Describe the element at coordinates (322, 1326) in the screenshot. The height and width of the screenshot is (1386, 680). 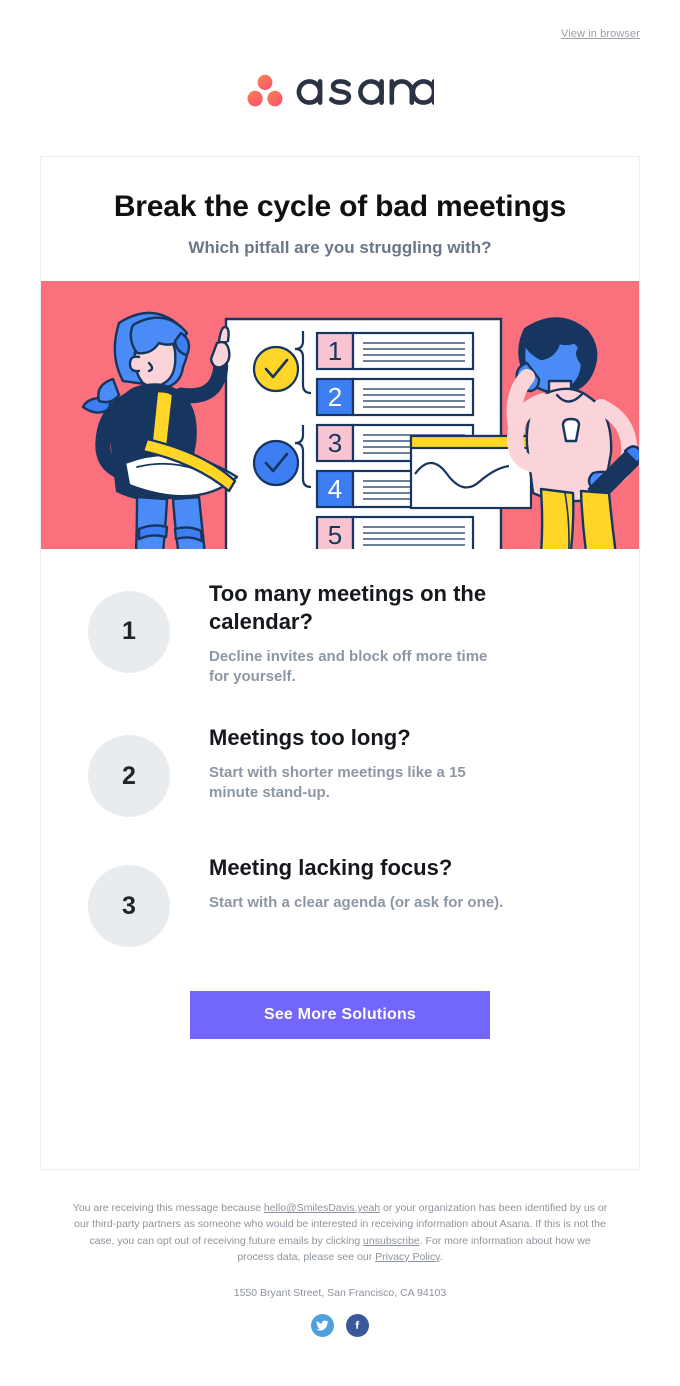
I see `twitter-icon` at that location.